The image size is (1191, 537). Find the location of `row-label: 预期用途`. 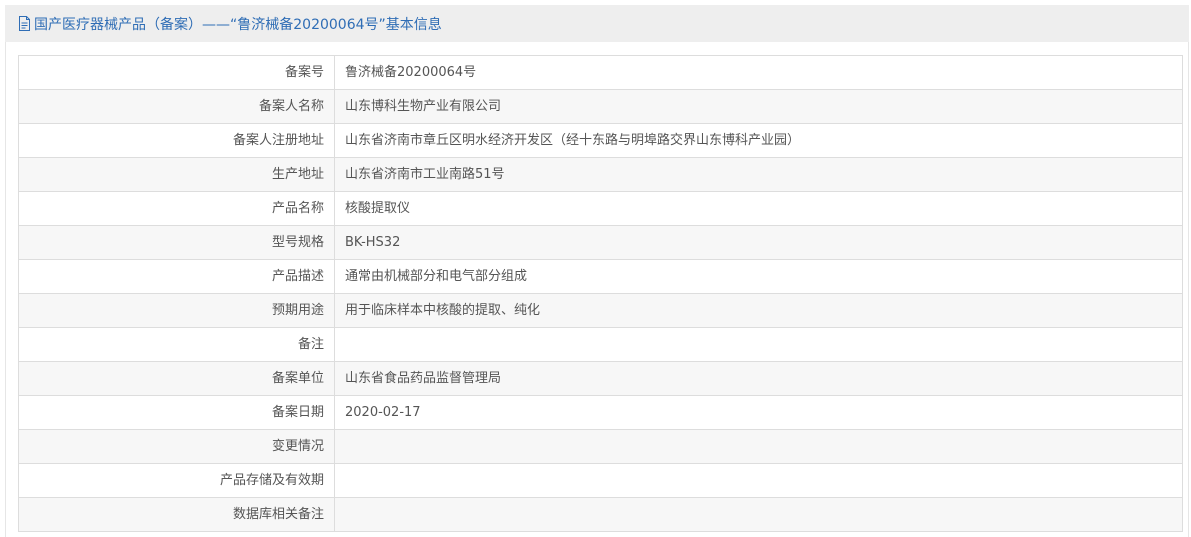

row-label: 预期用途 is located at coordinates (177, 310).